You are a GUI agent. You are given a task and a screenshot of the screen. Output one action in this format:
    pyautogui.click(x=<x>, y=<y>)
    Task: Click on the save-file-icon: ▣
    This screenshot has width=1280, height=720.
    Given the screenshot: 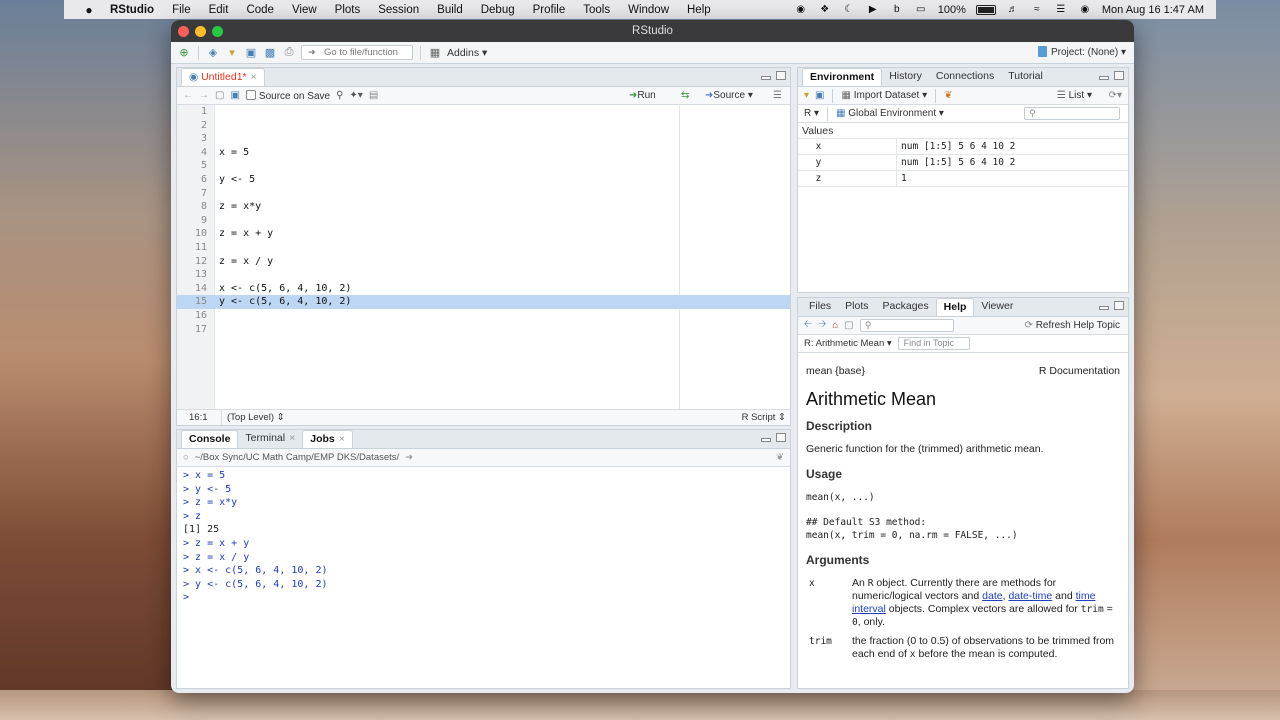 What is the action you would take?
    pyautogui.click(x=234, y=95)
    